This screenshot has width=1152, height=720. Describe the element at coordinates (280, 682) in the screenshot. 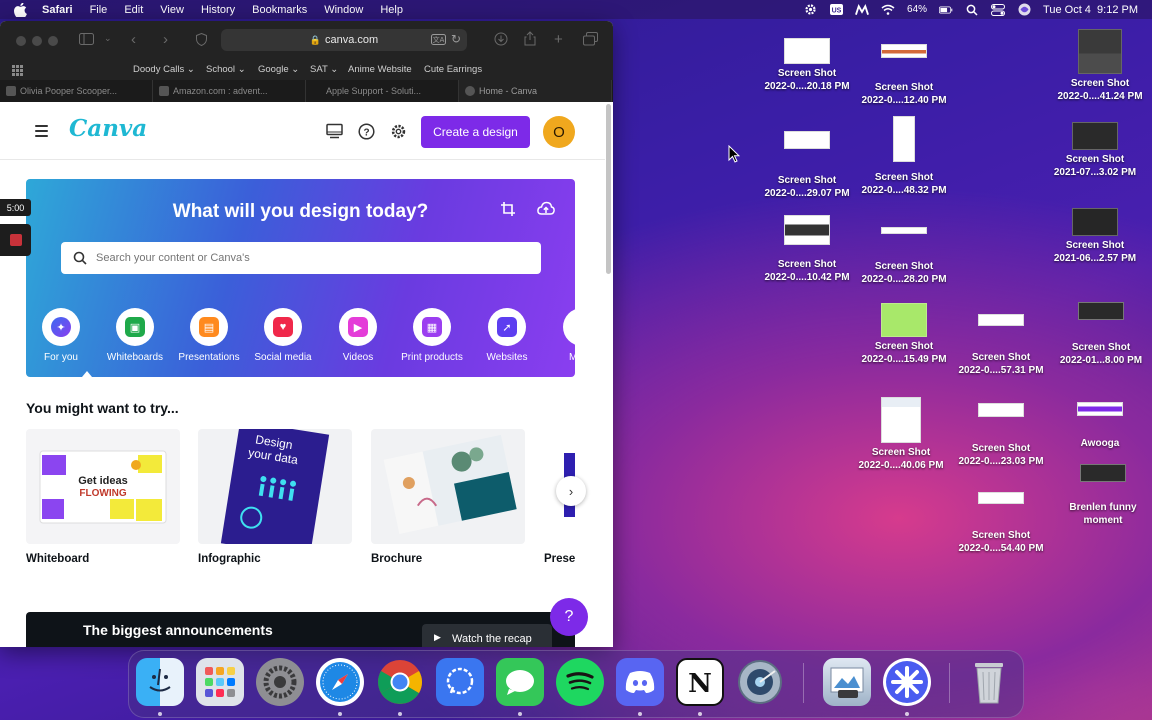

I see `system-preferences-icon` at that location.